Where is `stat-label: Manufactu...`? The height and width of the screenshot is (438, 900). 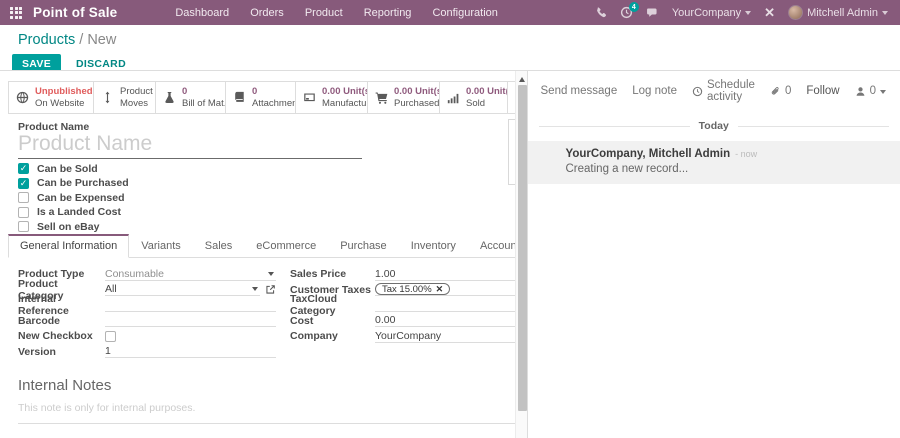
stat-label: Manufactu... is located at coordinates (344, 103).